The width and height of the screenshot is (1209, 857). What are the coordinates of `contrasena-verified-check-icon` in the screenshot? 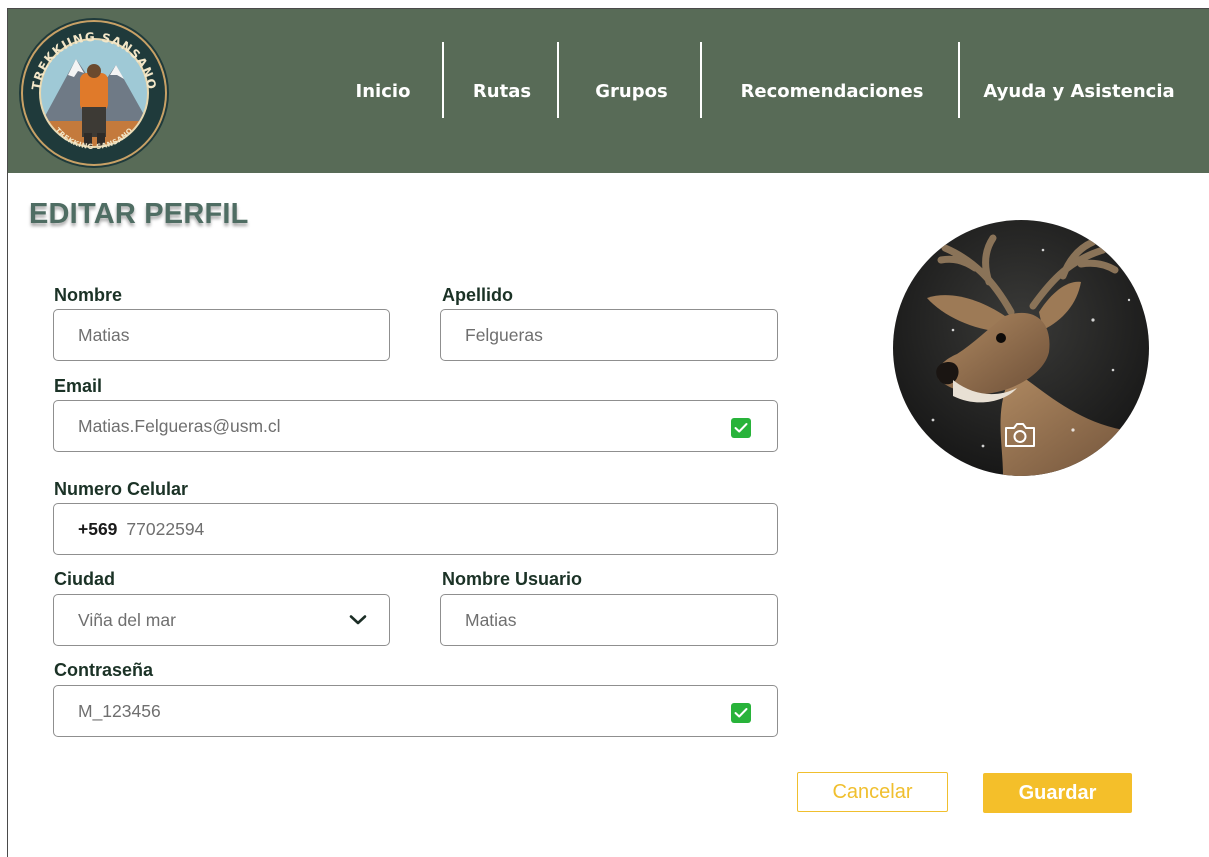 It's located at (741, 713).